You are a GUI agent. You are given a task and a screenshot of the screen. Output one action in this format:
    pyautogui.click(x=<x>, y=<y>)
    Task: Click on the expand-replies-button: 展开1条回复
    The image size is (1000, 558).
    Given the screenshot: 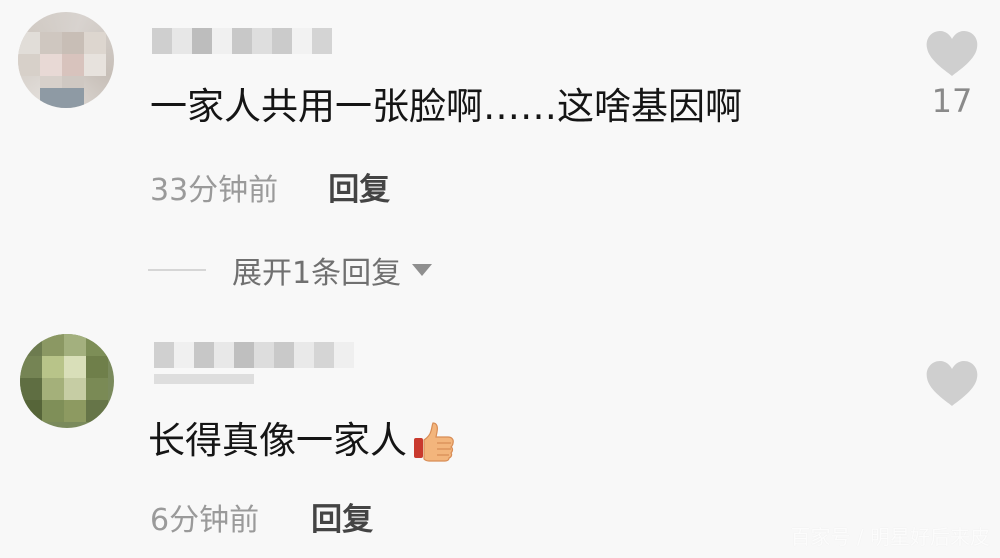 What is the action you would take?
    pyautogui.click(x=290, y=270)
    